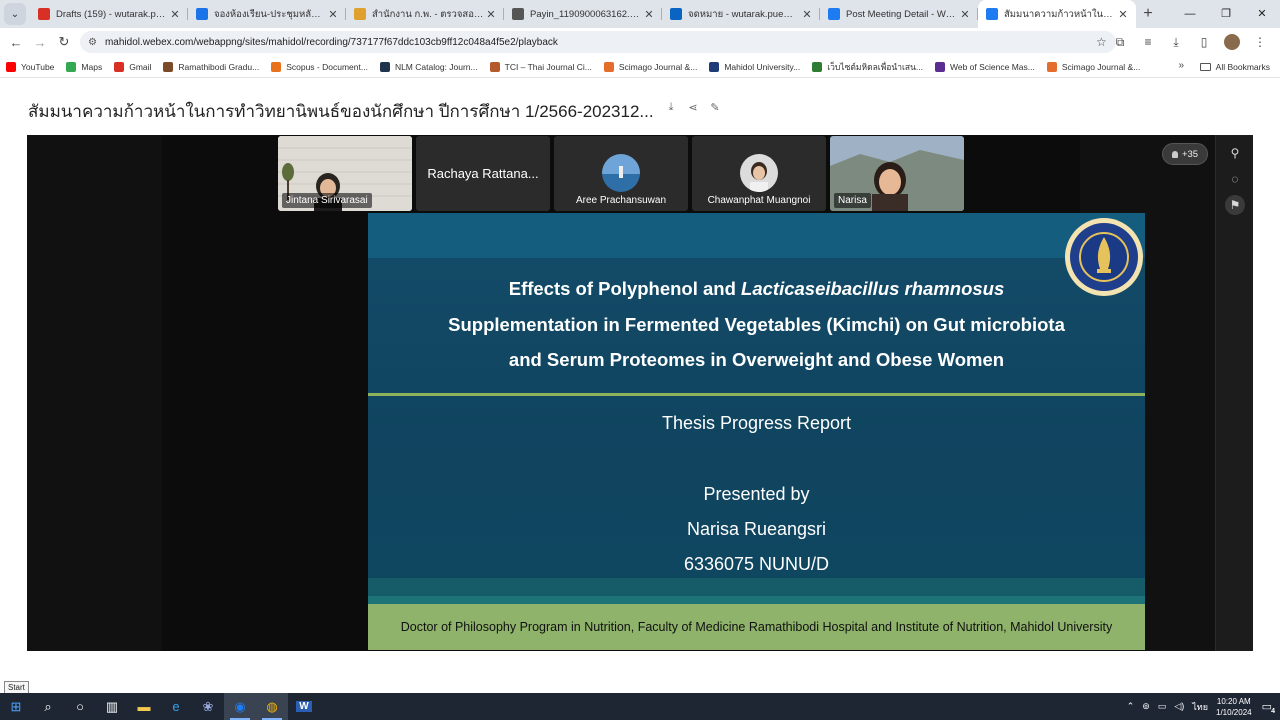  Describe the element at coordinates (1146, 706) in the screenshot. I see `network-icon: ⊚` at that location.